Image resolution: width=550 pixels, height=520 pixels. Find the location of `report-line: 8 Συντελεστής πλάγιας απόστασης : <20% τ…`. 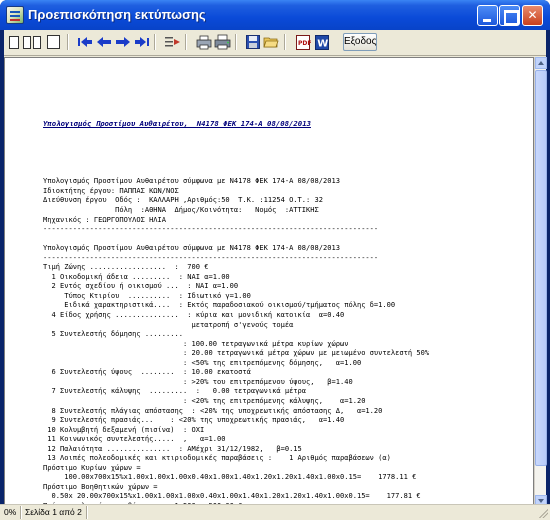

report-line: 8 Συντελεστής πλάγιας απόστασης : <20% τ… is located at coordinates (213, 410).